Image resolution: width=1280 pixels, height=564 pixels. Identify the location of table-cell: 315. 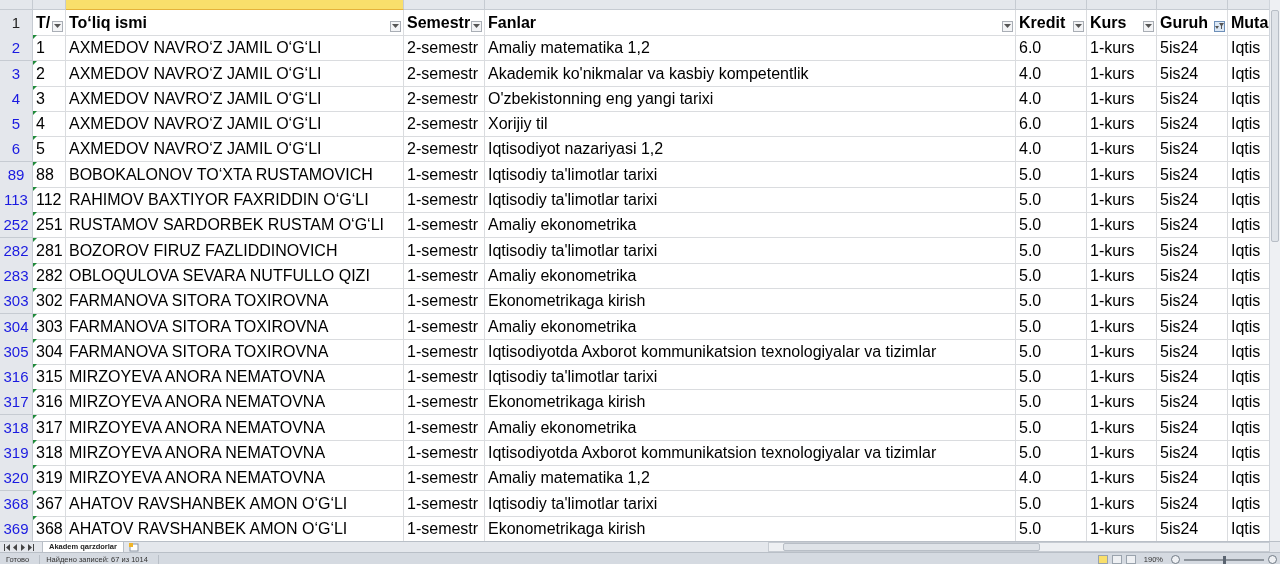
(49, 377).